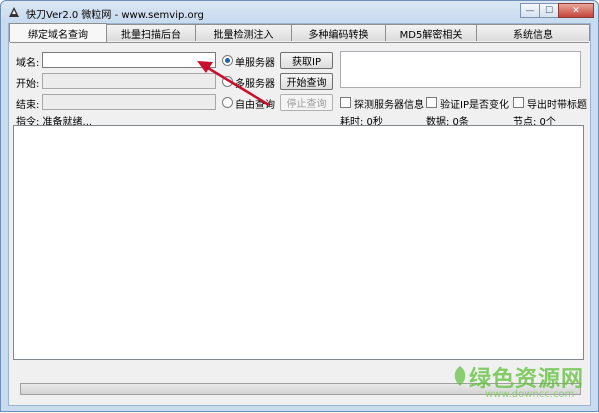 This screenshot has height=413, width=599. What do you see at coordinates (233, 84) in the screenshot?
I see `red-arrow-annotation` at bounding box center [233, 84].